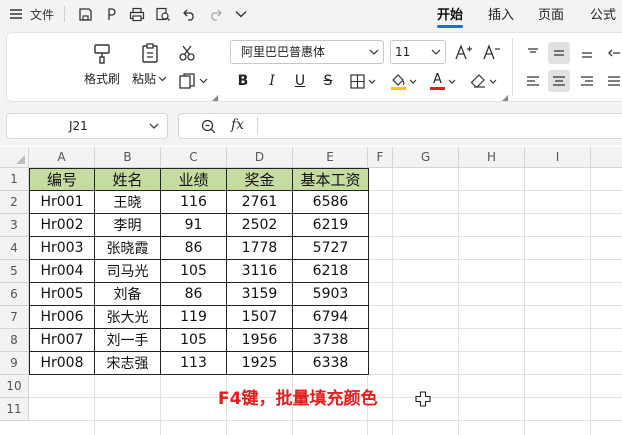 The width and height of the screenshot is (622, 435). I want to click on format-painter-button: 格式刷, so click(102, 64).